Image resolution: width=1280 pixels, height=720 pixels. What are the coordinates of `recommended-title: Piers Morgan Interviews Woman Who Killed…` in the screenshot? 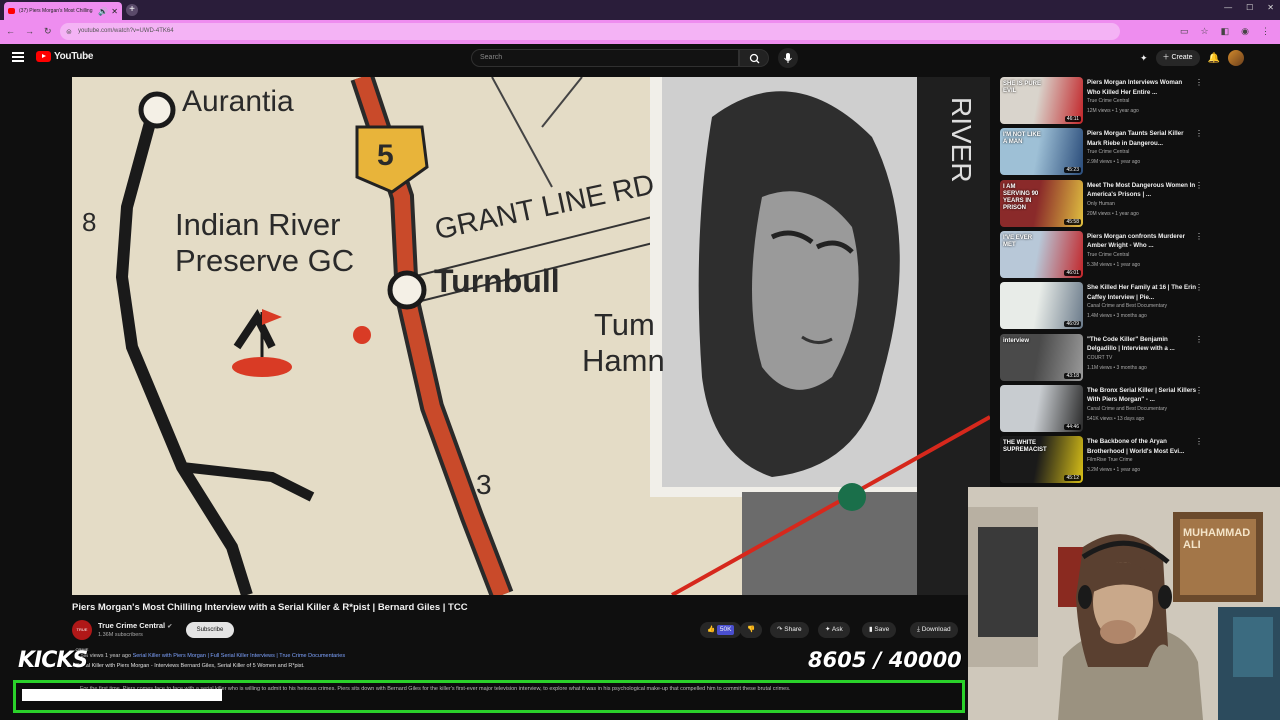 It's located at (1142, 87).